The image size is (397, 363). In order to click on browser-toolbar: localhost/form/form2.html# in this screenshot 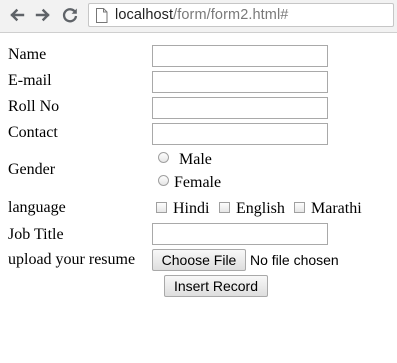, I will do `click(198, 16)`.